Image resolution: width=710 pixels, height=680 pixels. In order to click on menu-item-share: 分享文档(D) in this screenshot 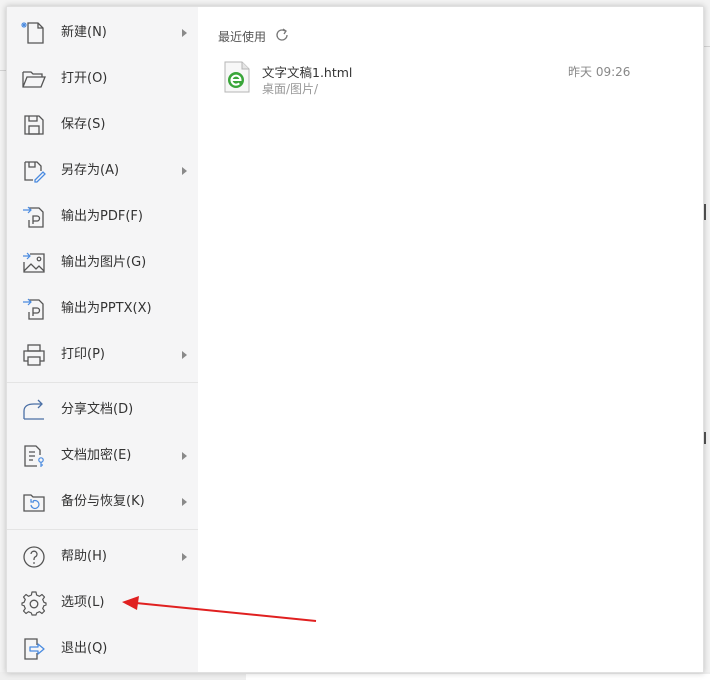, I will do `click(102, 410)`.